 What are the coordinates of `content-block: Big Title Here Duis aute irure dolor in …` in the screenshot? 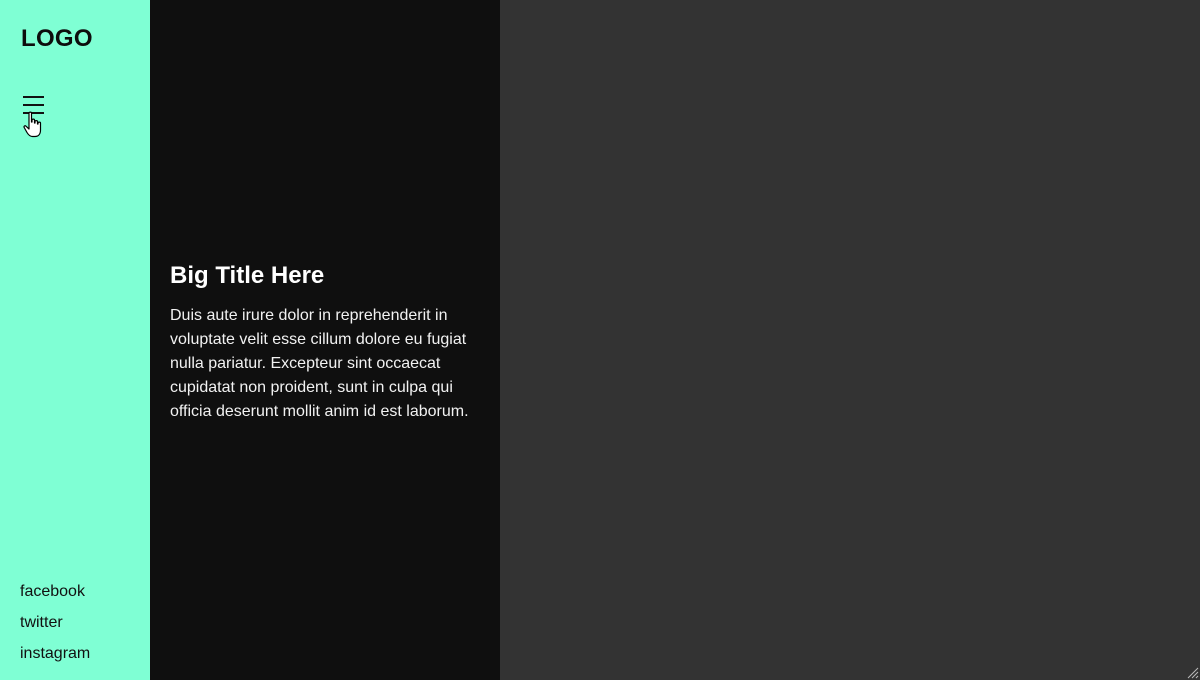 It's located at (325, 343).